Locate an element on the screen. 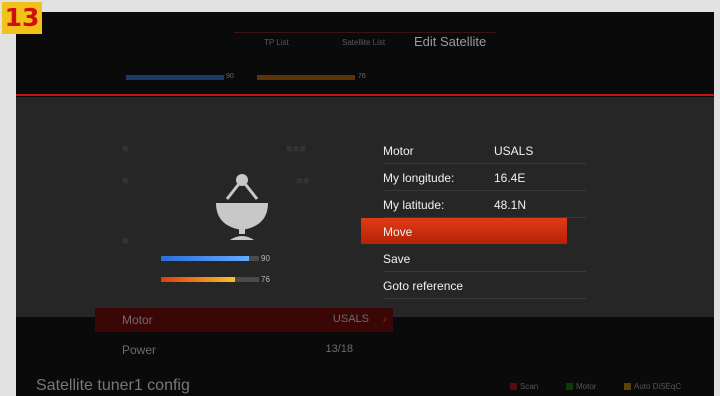 Image resolution: width=720 pixels, height=396 pixels. page-title: Satellite tuner1 config is located at coordinates (113, 385).